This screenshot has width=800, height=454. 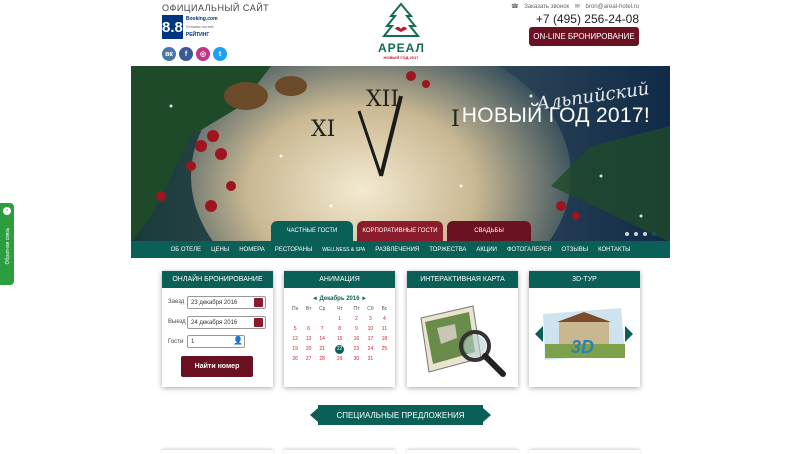 I want to click on nav-restaurants: РЕСТОРАНЫ, so click(x=293, y=250).